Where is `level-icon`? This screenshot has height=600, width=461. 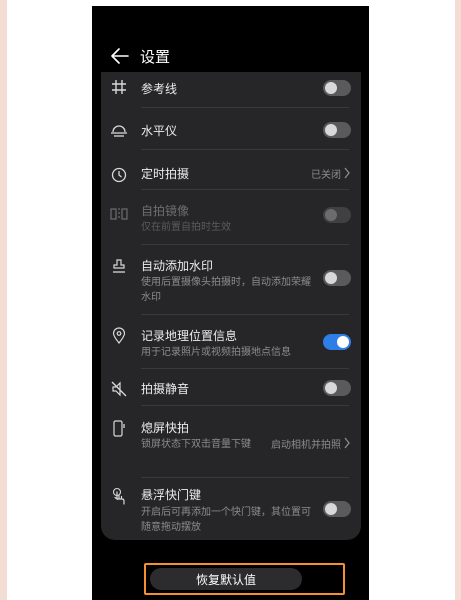
level-icon is located at coordinates (119, 132).